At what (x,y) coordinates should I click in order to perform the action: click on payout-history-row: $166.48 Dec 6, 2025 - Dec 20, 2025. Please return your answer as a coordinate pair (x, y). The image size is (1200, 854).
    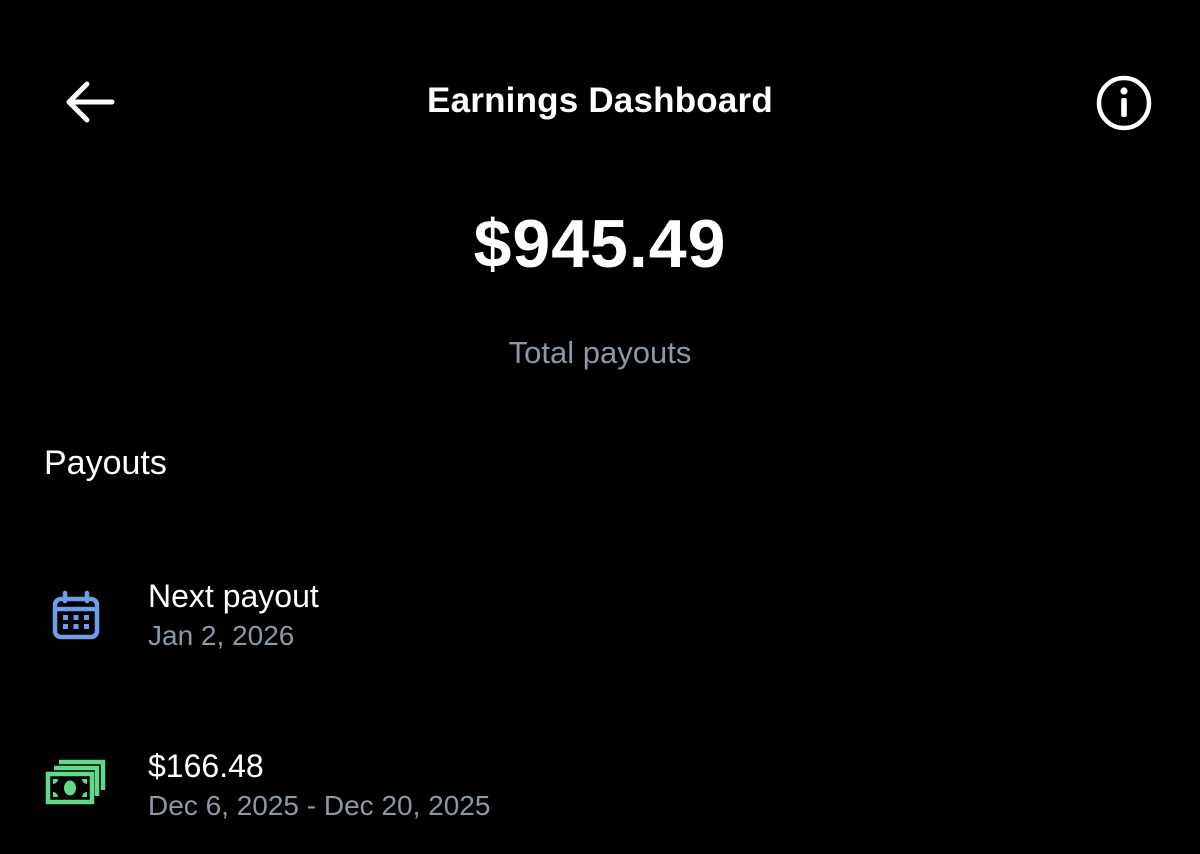
    Looking at the image, I should click on (600, 785).